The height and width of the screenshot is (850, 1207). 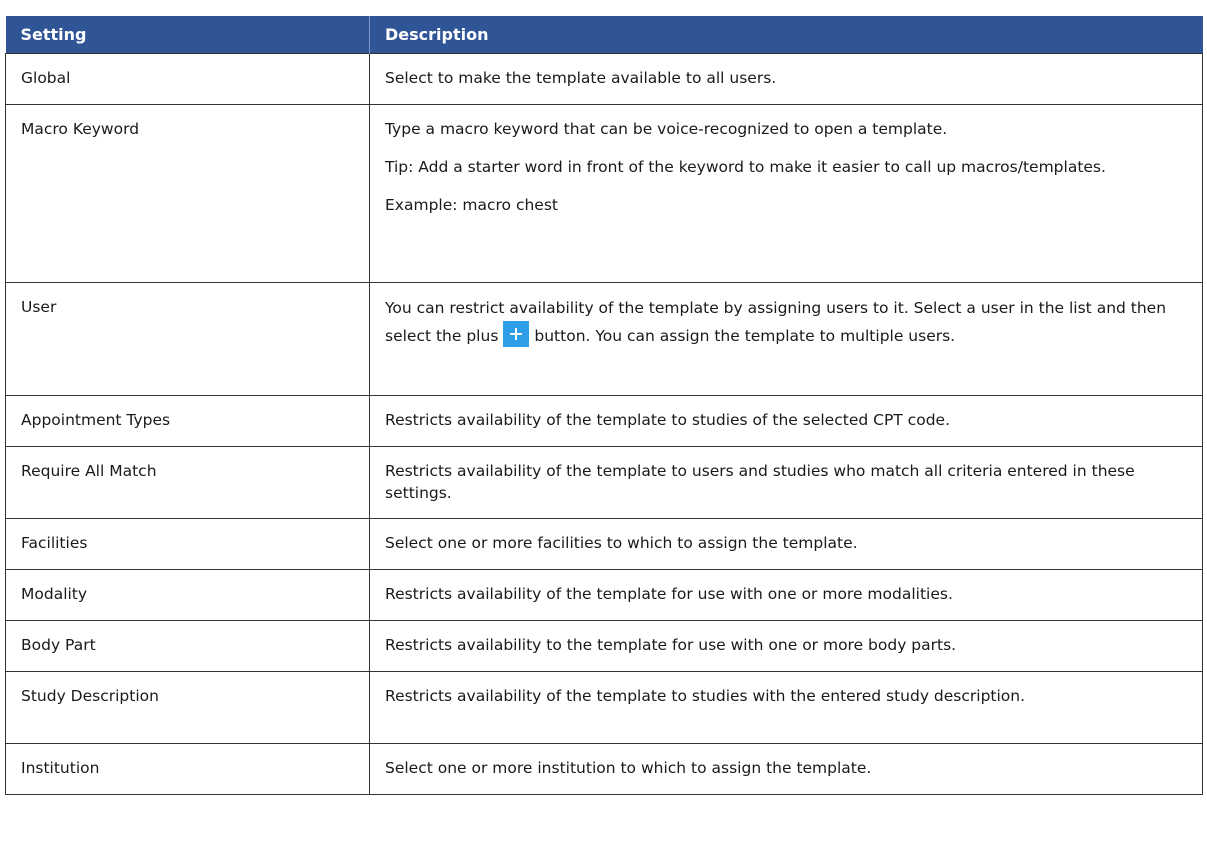 What do you see at coordinates (187, 193) in the screenshot?
I see `setting-cell: Macro Keyword` at bounding box center [187, 193].